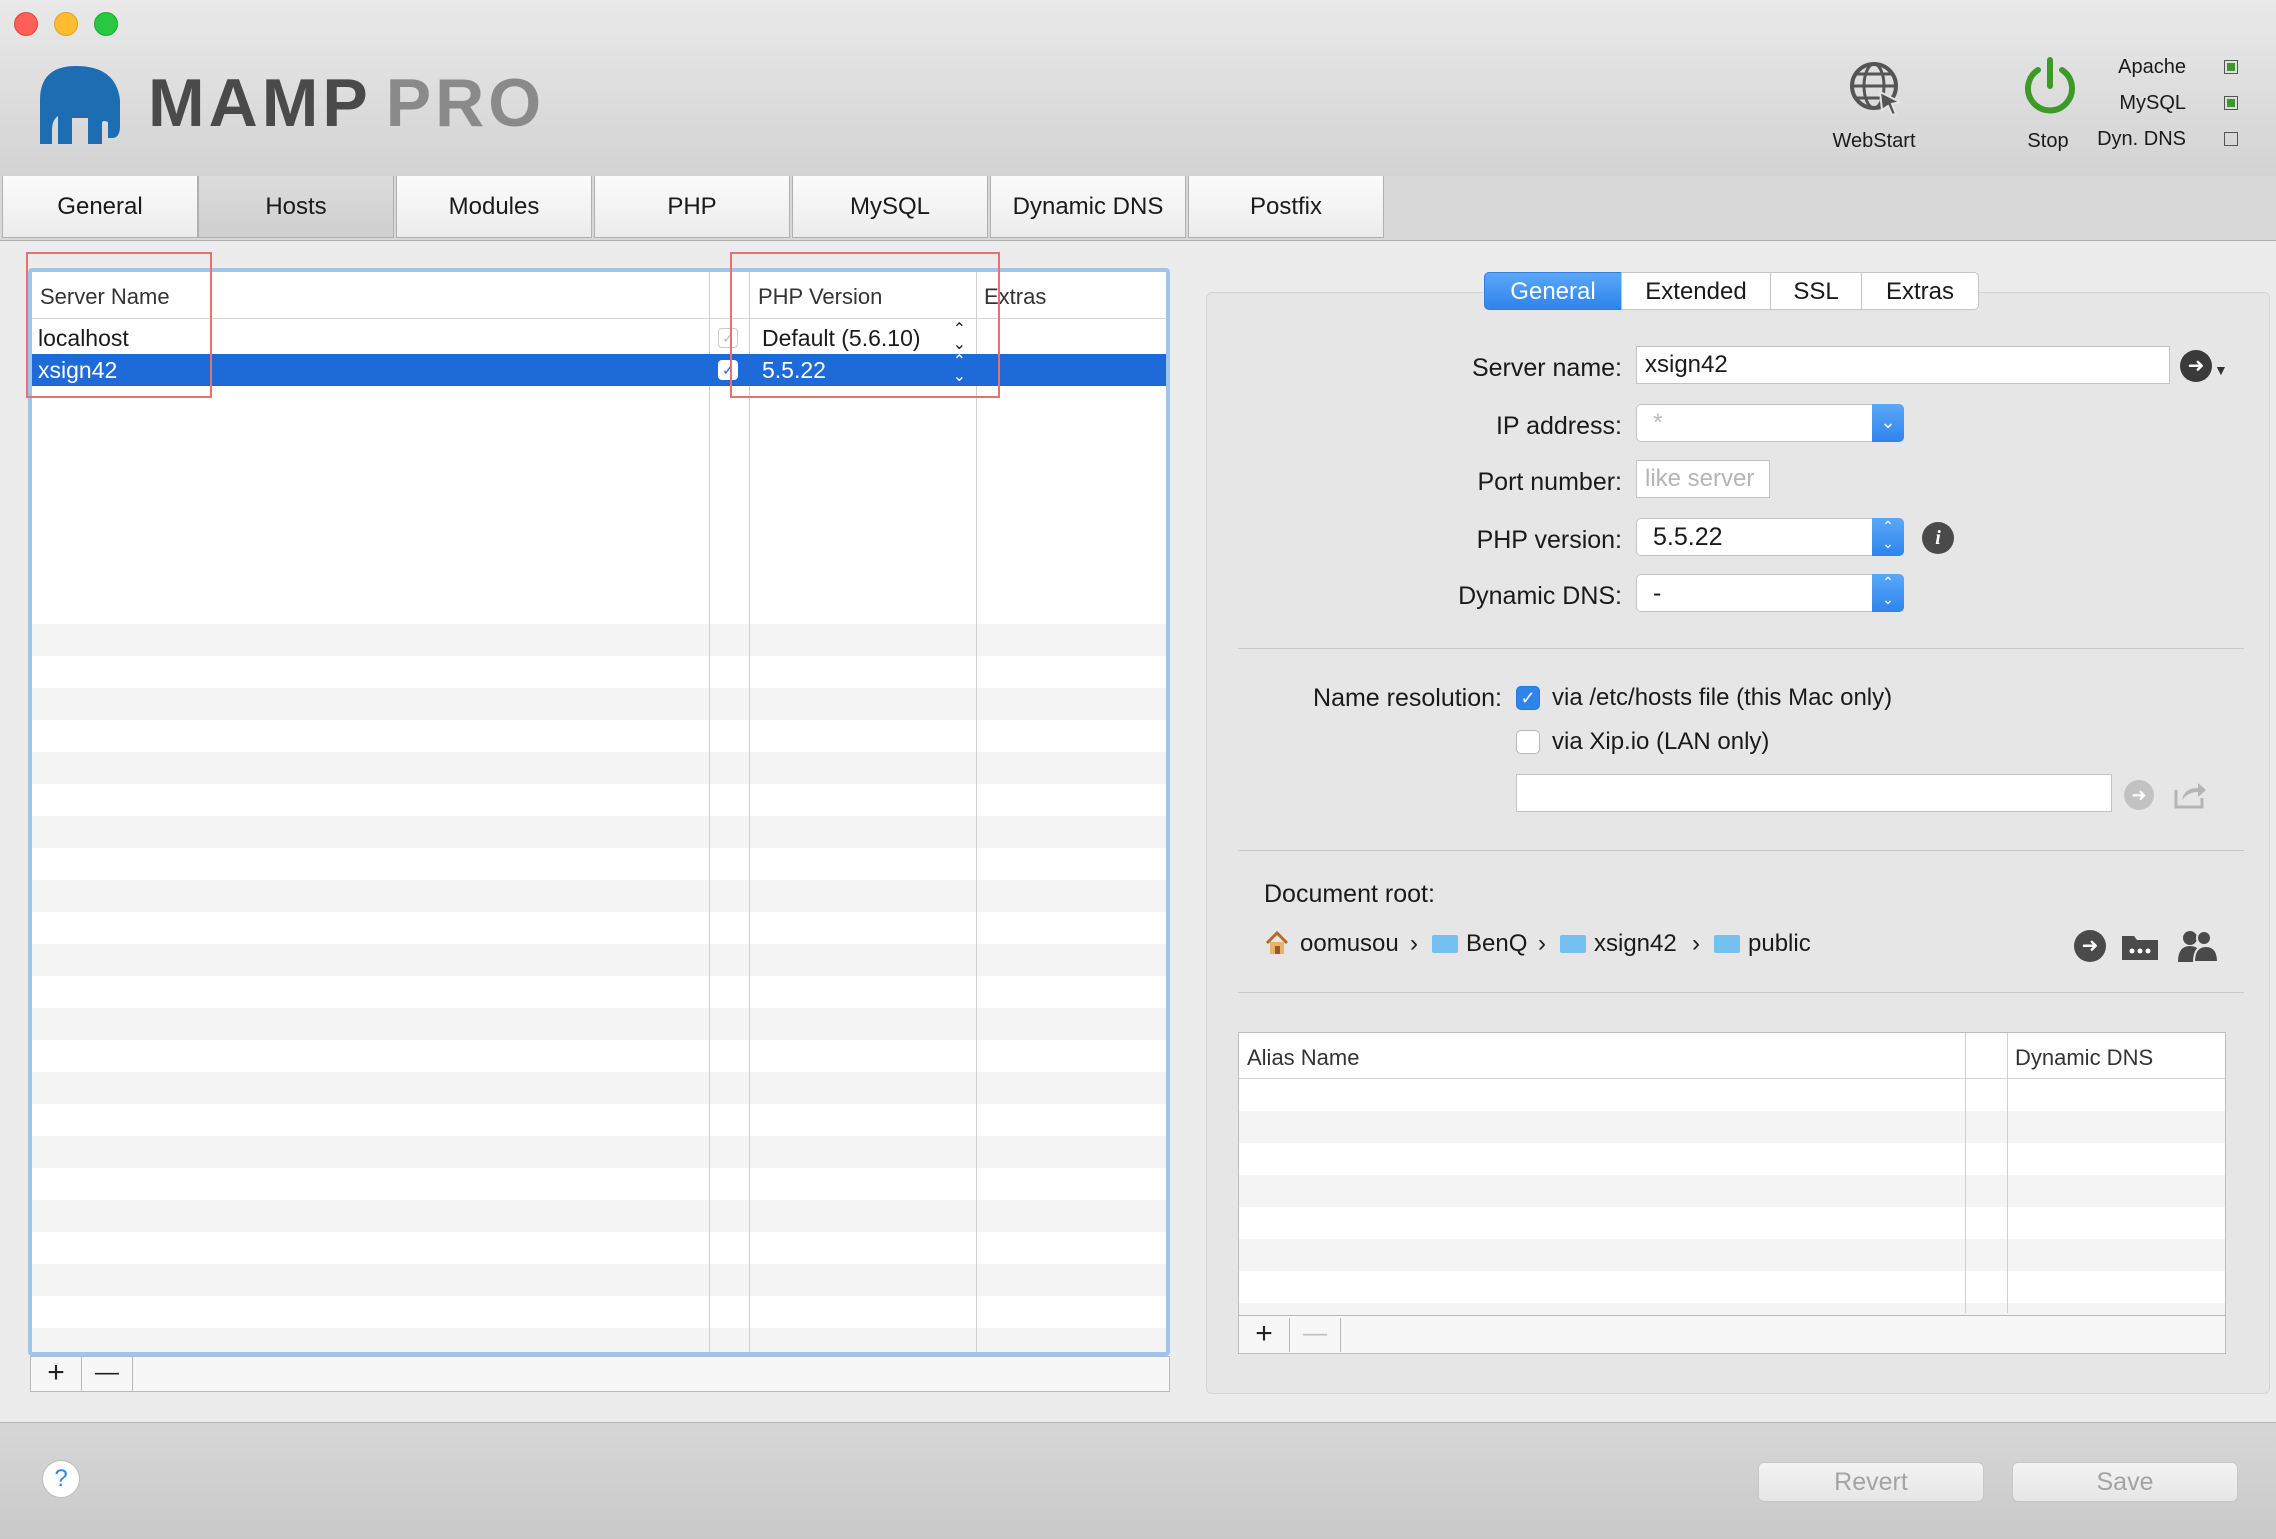 This screenshot has width=2276, height=1539. I want to click on column-header-dynamic-dns: Dynamic DNS, so click(2084, 1056).